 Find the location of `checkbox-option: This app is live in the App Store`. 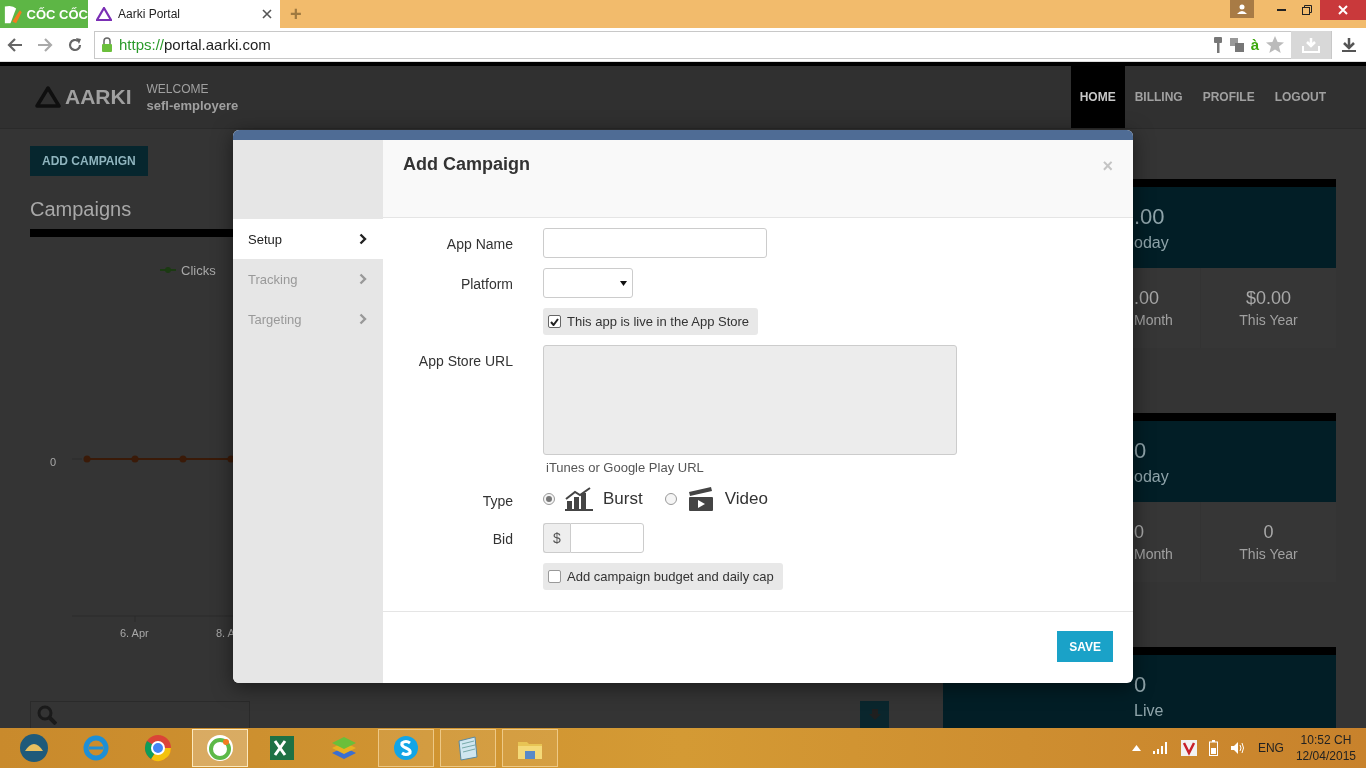

checkbox-option: This app is live in the App Store is located at coordinates (651, 321).